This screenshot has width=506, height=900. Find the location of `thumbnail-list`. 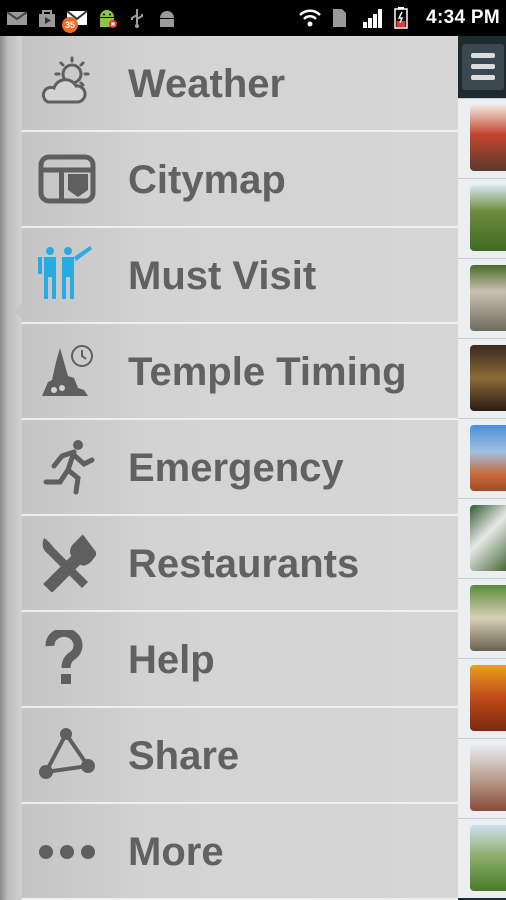

thumbnail-list is located at coordinates (482, 498).